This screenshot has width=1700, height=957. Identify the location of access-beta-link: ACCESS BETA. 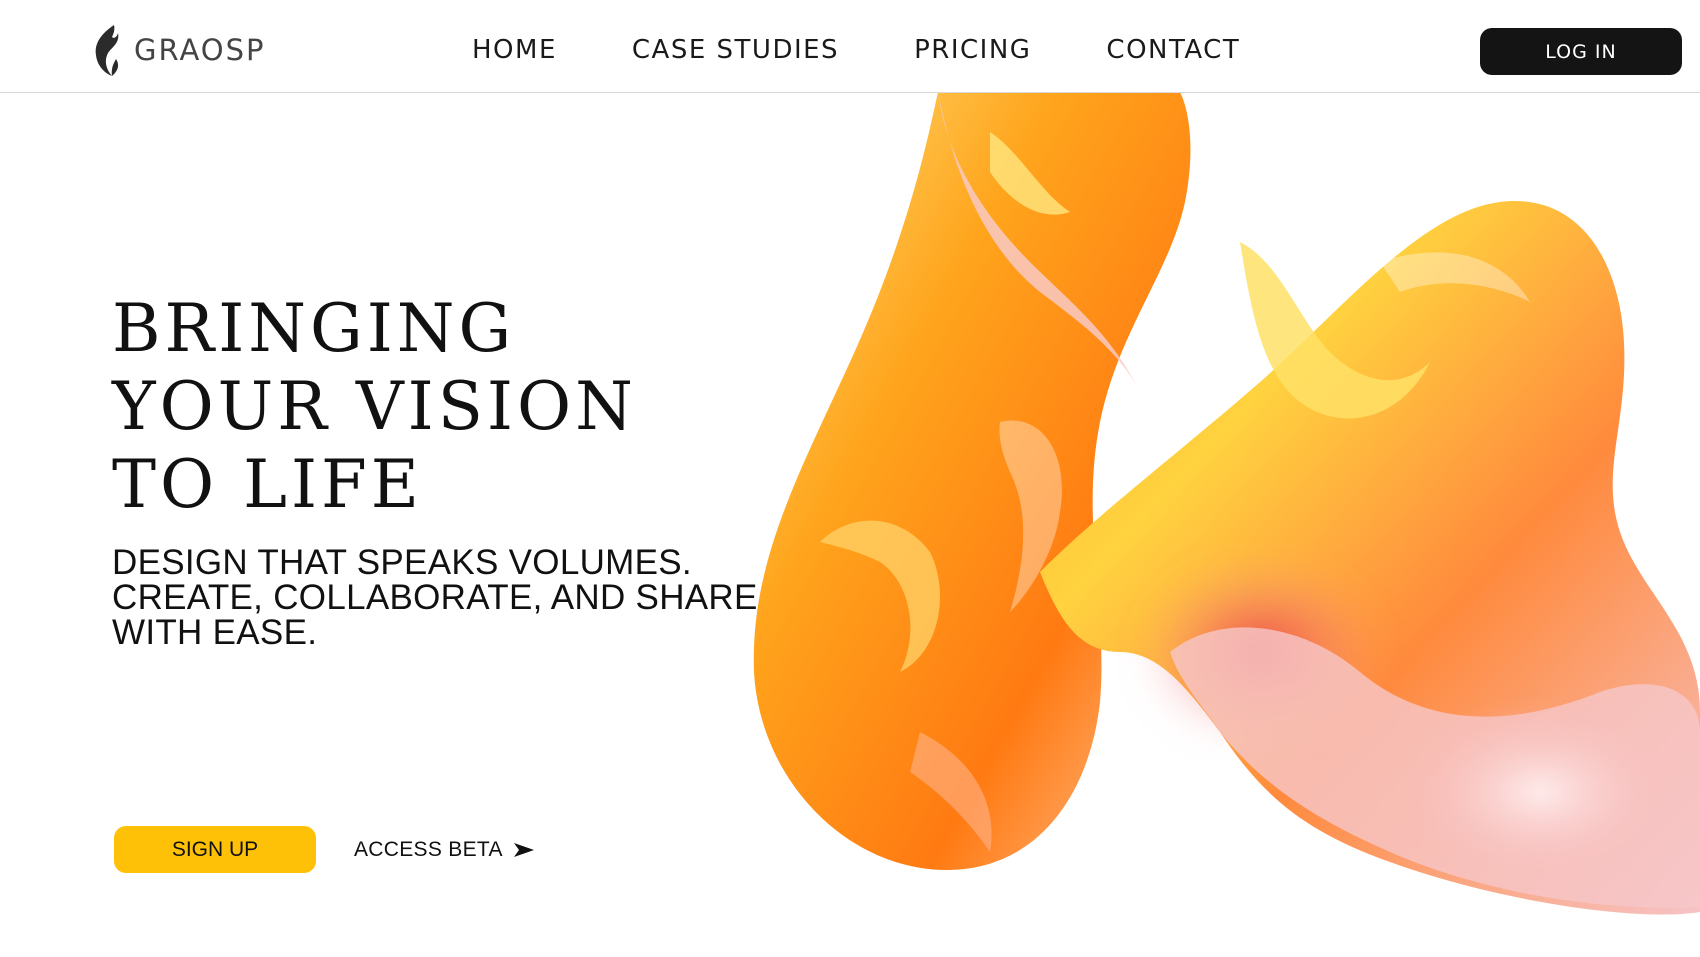
(444, 850).